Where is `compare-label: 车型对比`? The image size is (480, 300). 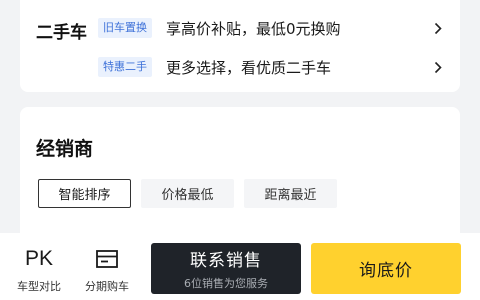 compare-label: 车型对比 is located at coordinates (39, 286).